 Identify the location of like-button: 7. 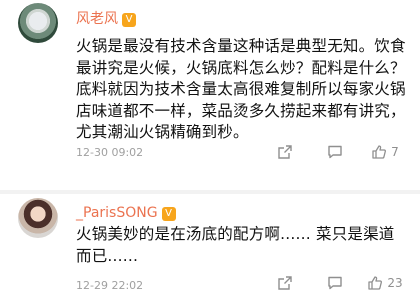
(385, 152).